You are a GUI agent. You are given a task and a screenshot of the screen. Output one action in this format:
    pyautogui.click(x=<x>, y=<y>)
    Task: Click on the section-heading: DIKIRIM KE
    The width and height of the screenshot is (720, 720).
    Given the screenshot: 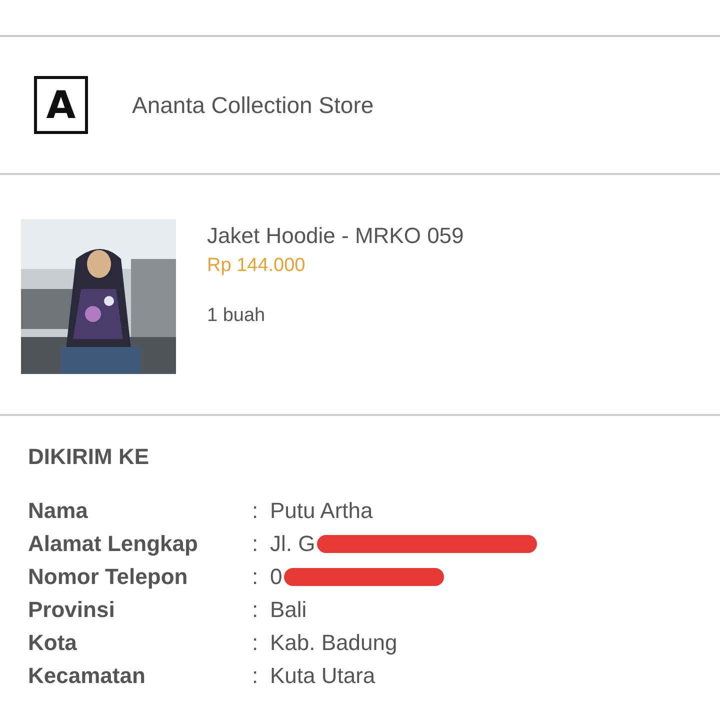 What is the action you would take?
    pyautogui.click(x=89, y=457)
    